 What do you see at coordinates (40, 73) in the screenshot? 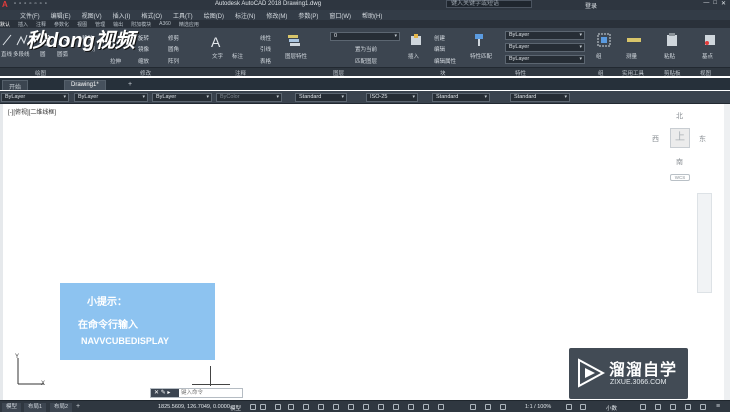
I see `panel-draw: 绘图` at bounding box center [40, 73].